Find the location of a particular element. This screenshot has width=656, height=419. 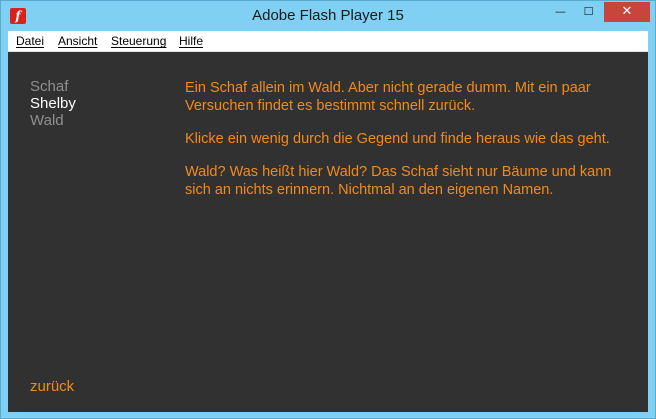

menu-bar: Datei Ansicht Steuerung Hilfe is located at coordinates (328, 41).